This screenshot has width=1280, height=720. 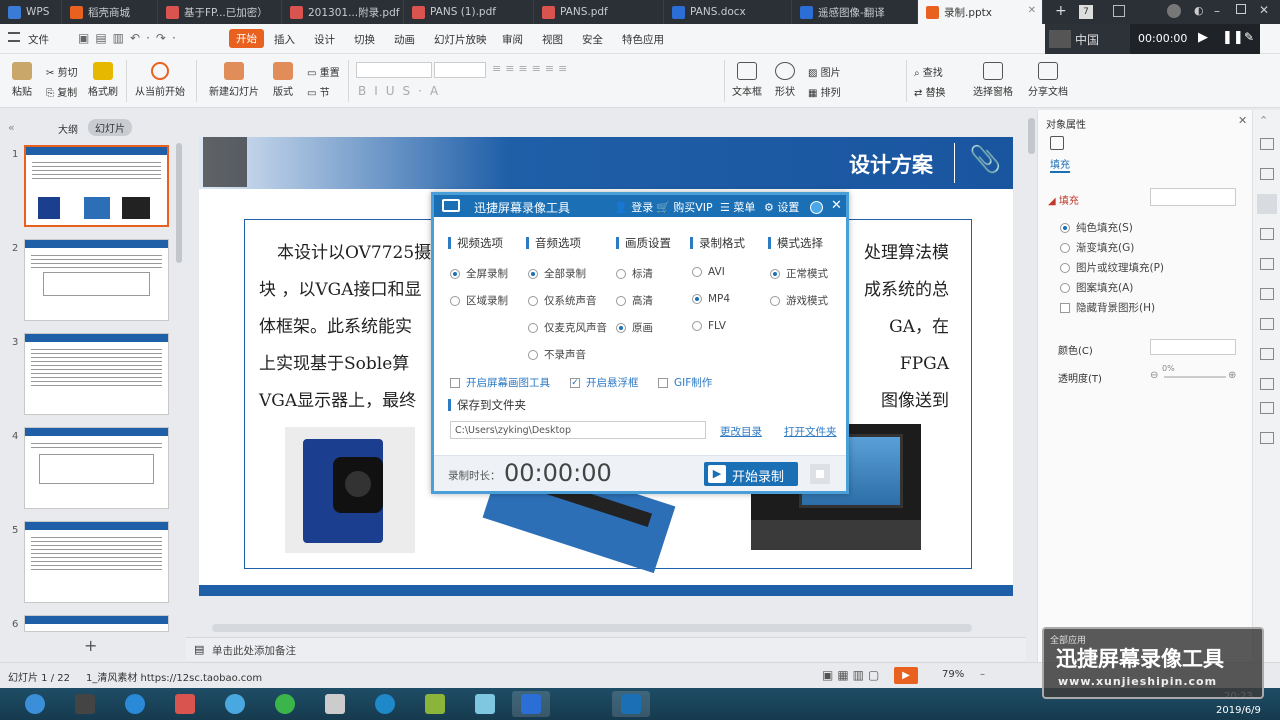 What do you see at coordinates (643, 39) in the screenshot?
I see `menu-features: 特色应用` at bounding box center [643, 39].